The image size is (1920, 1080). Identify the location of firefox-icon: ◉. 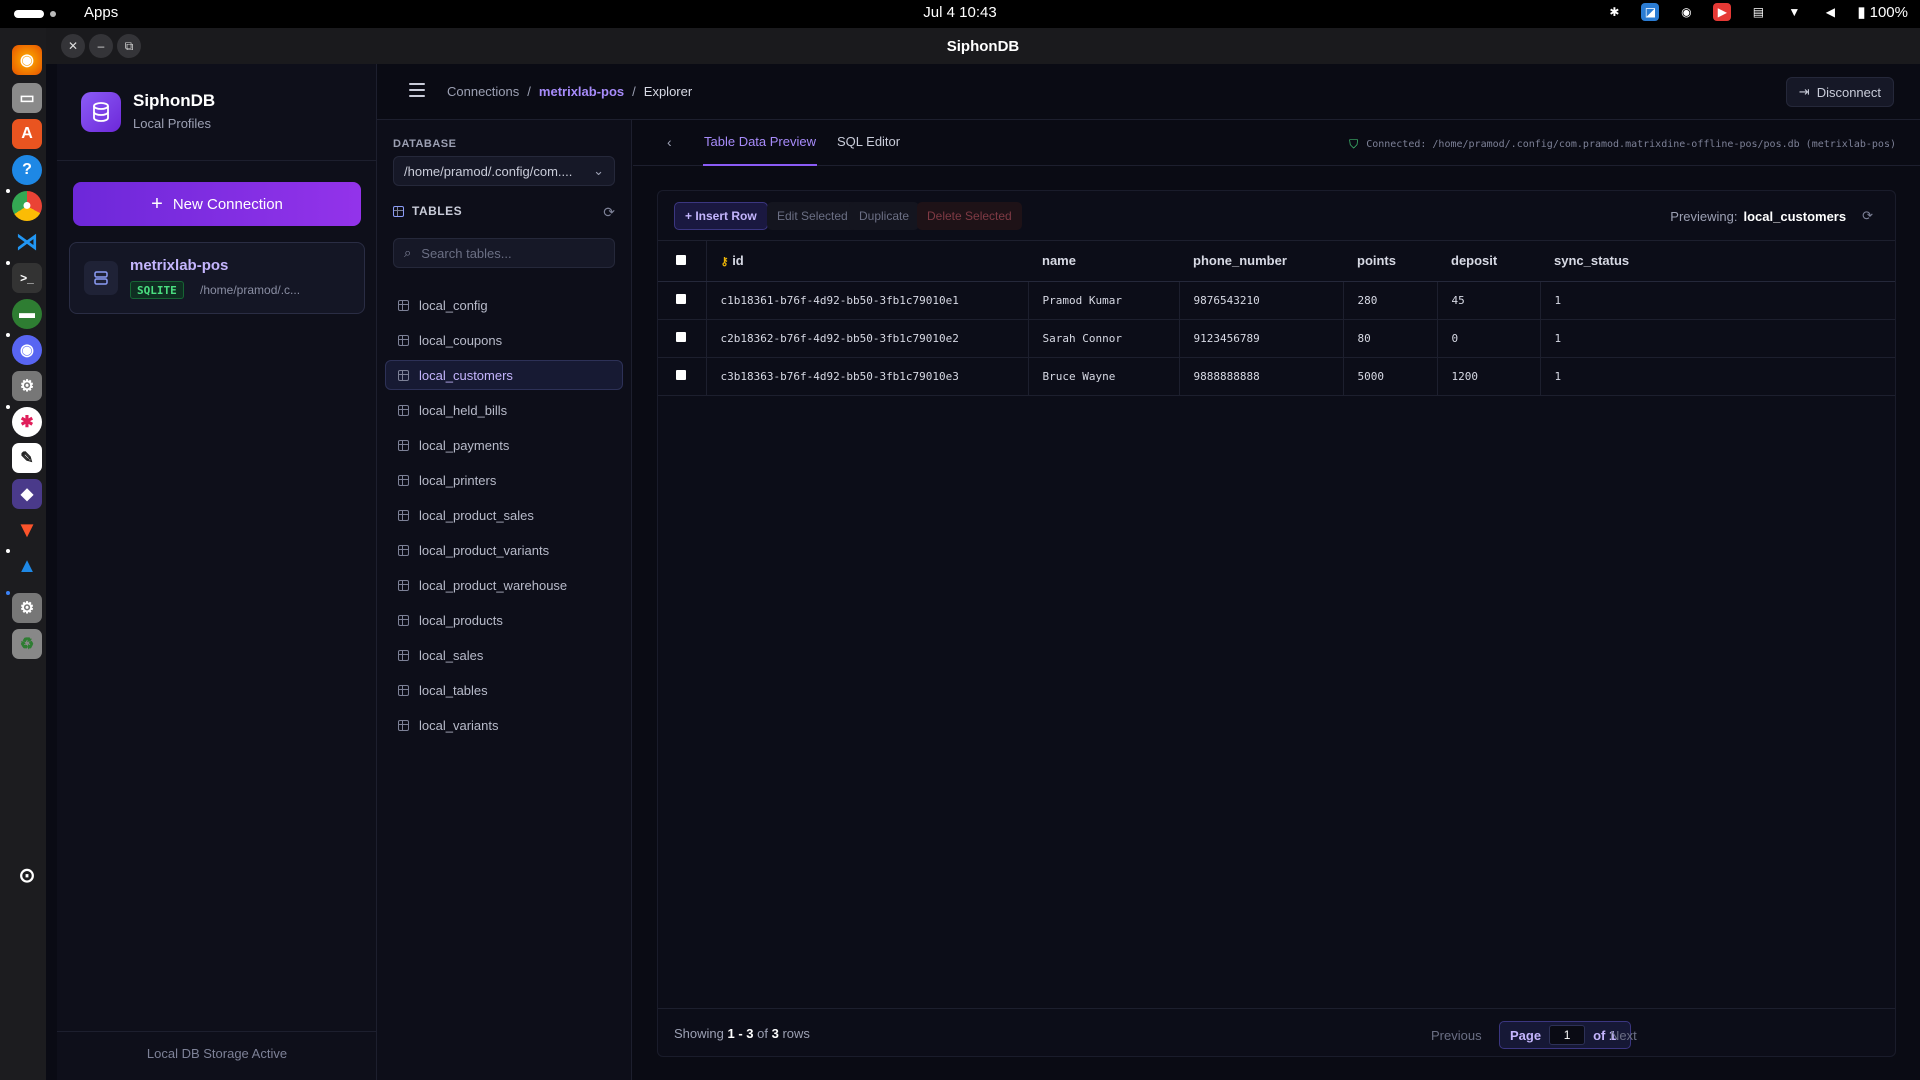
(27, 60).